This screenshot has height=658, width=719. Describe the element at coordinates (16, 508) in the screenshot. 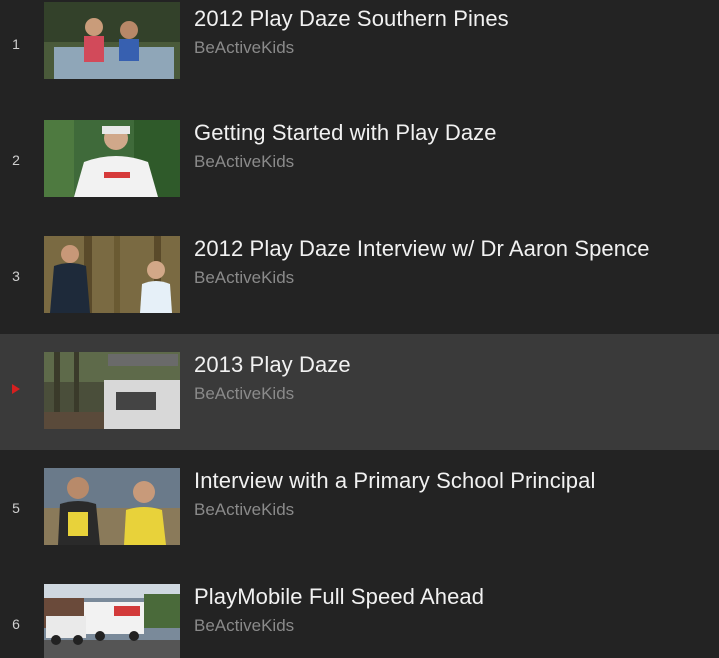

I see `playlist-item-index: 5` at that location.